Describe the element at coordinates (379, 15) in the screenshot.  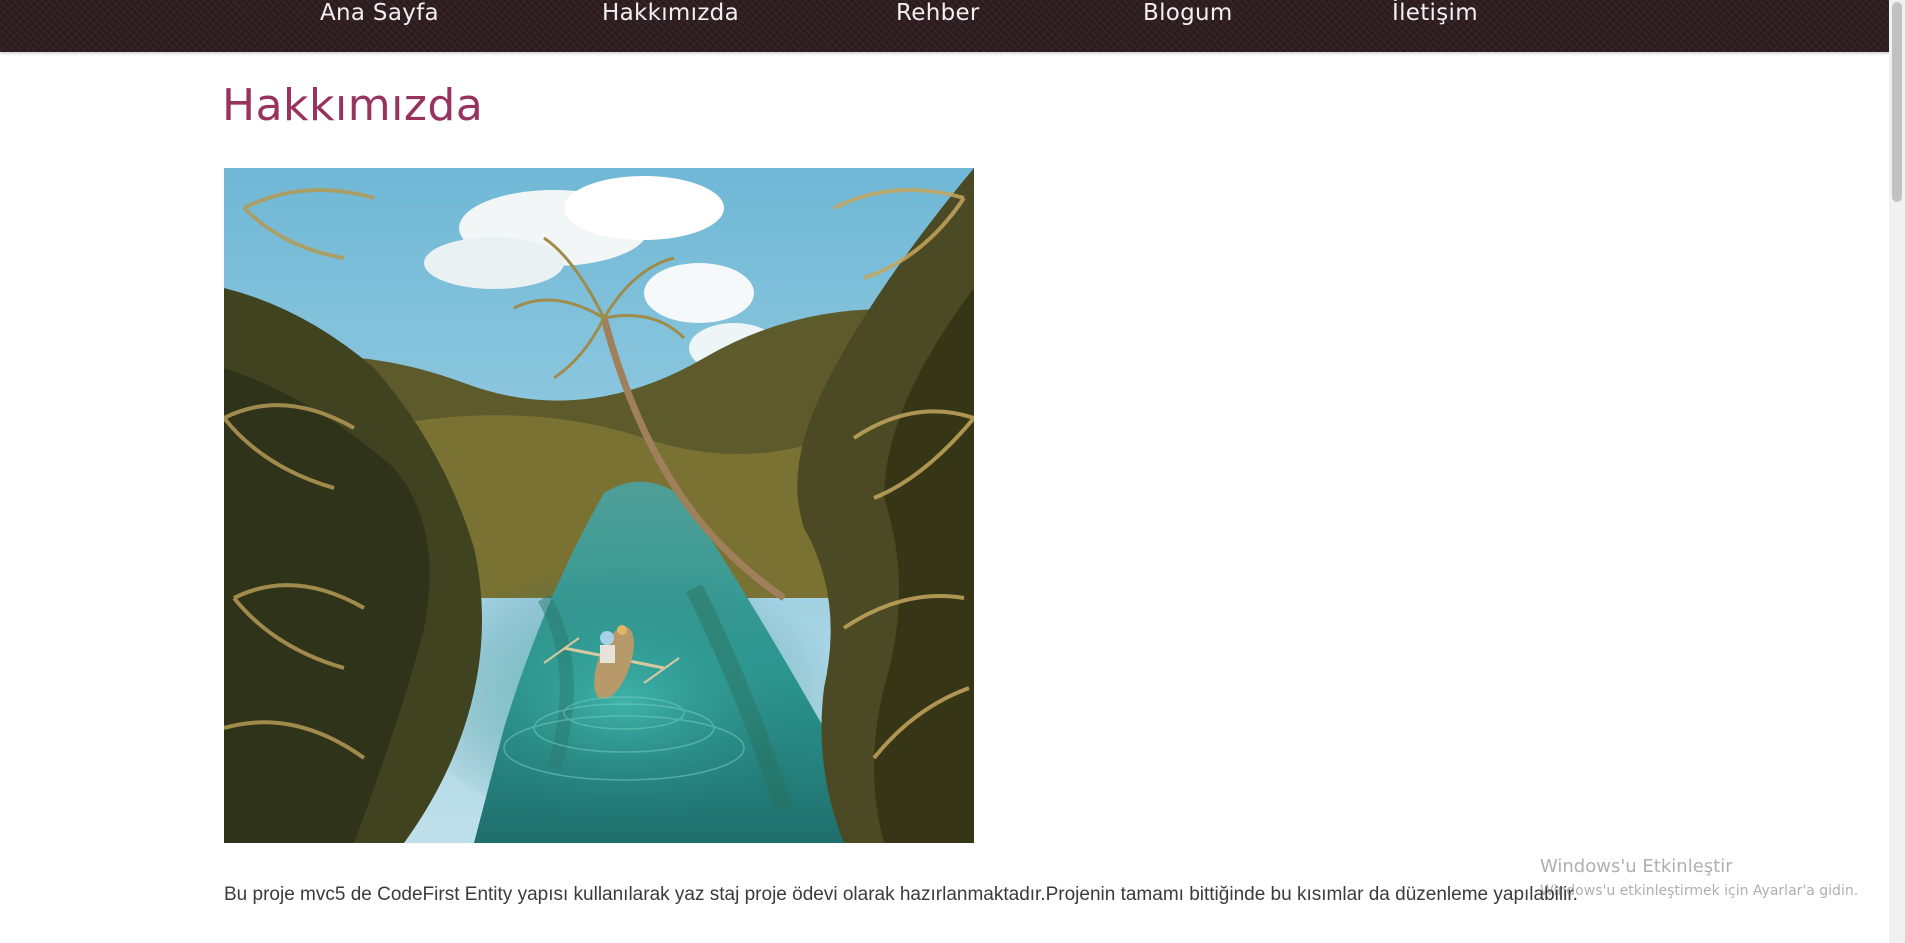
I see `nav-item-home: Ana Sayfa` at that location.